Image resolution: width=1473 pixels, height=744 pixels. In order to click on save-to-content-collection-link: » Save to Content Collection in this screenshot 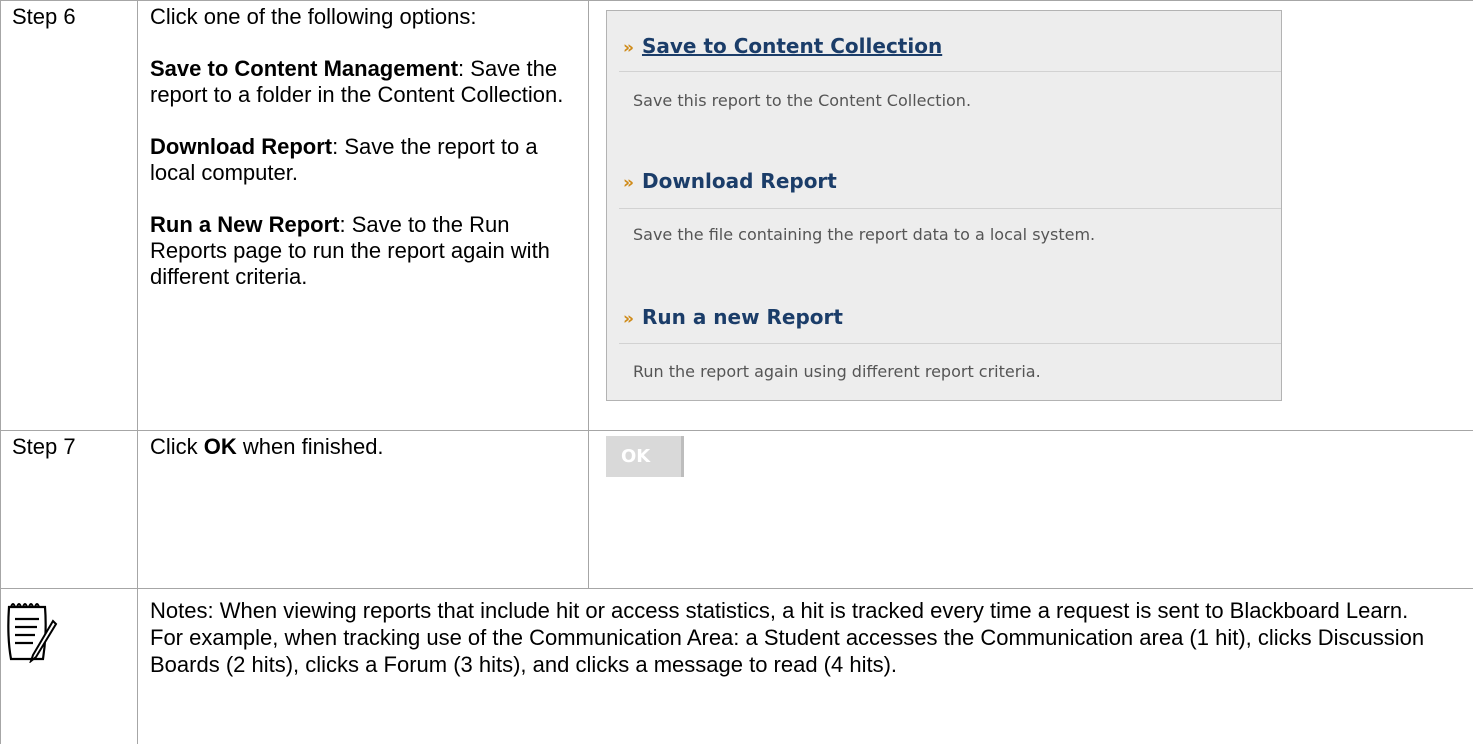, I will do `click(782, 47)`.